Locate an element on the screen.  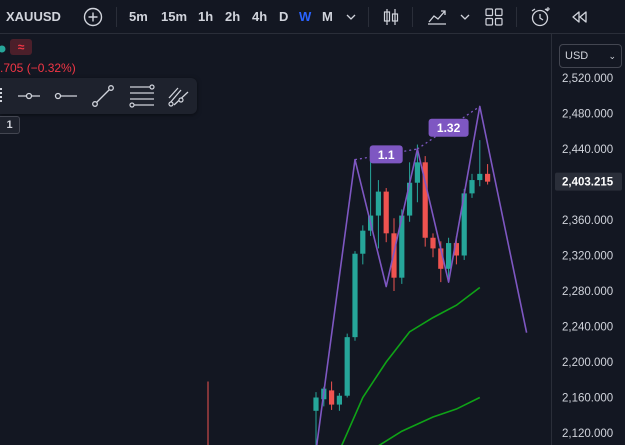
interval-w: W is located at coordinates (305, 17).